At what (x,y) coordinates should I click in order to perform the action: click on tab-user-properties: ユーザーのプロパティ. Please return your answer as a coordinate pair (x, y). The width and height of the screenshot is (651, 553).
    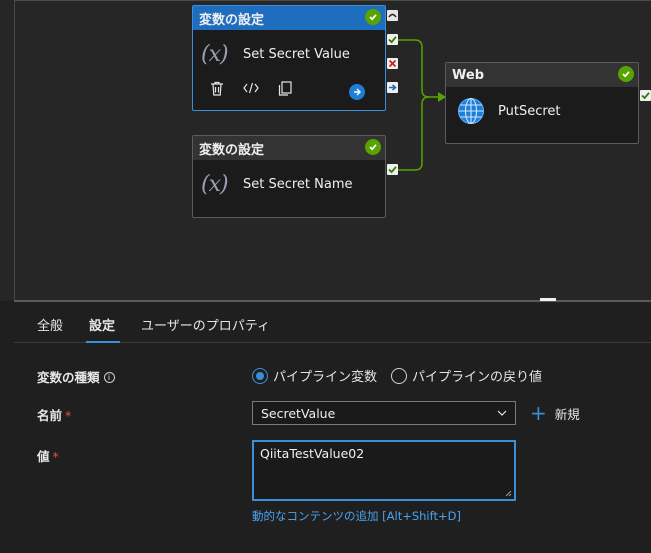
    Looking at the image, I should click on (205, 324).